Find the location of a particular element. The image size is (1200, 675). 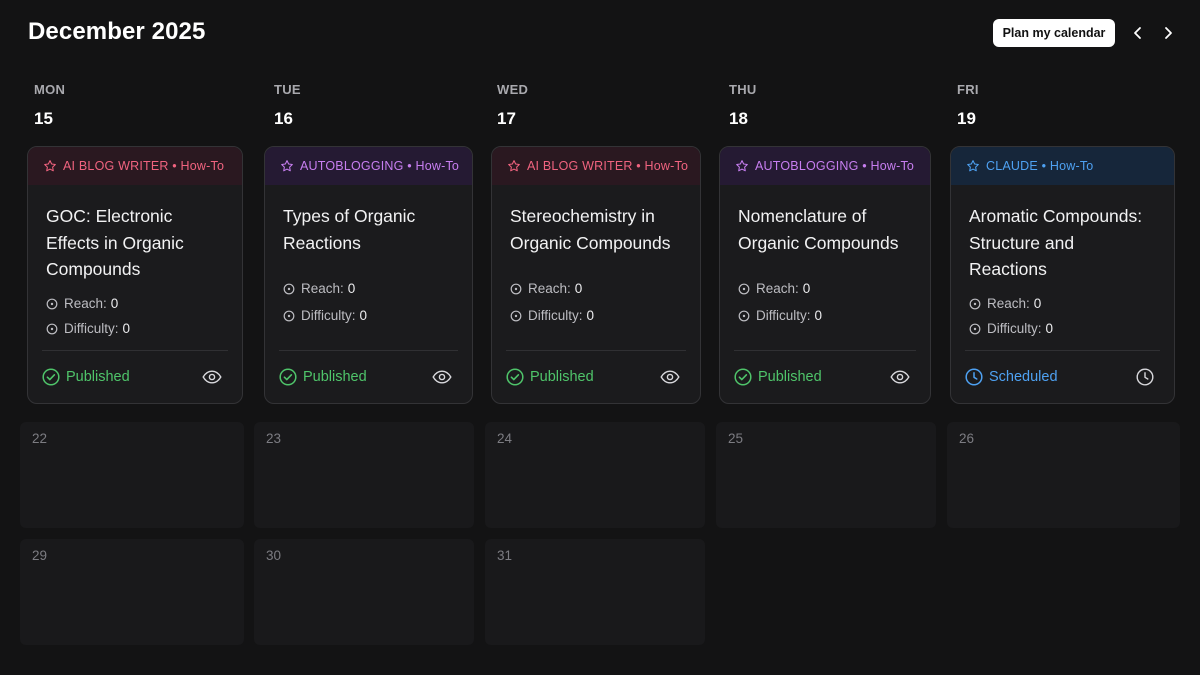

day-cell: 30 is located at coordinates (364, 592).